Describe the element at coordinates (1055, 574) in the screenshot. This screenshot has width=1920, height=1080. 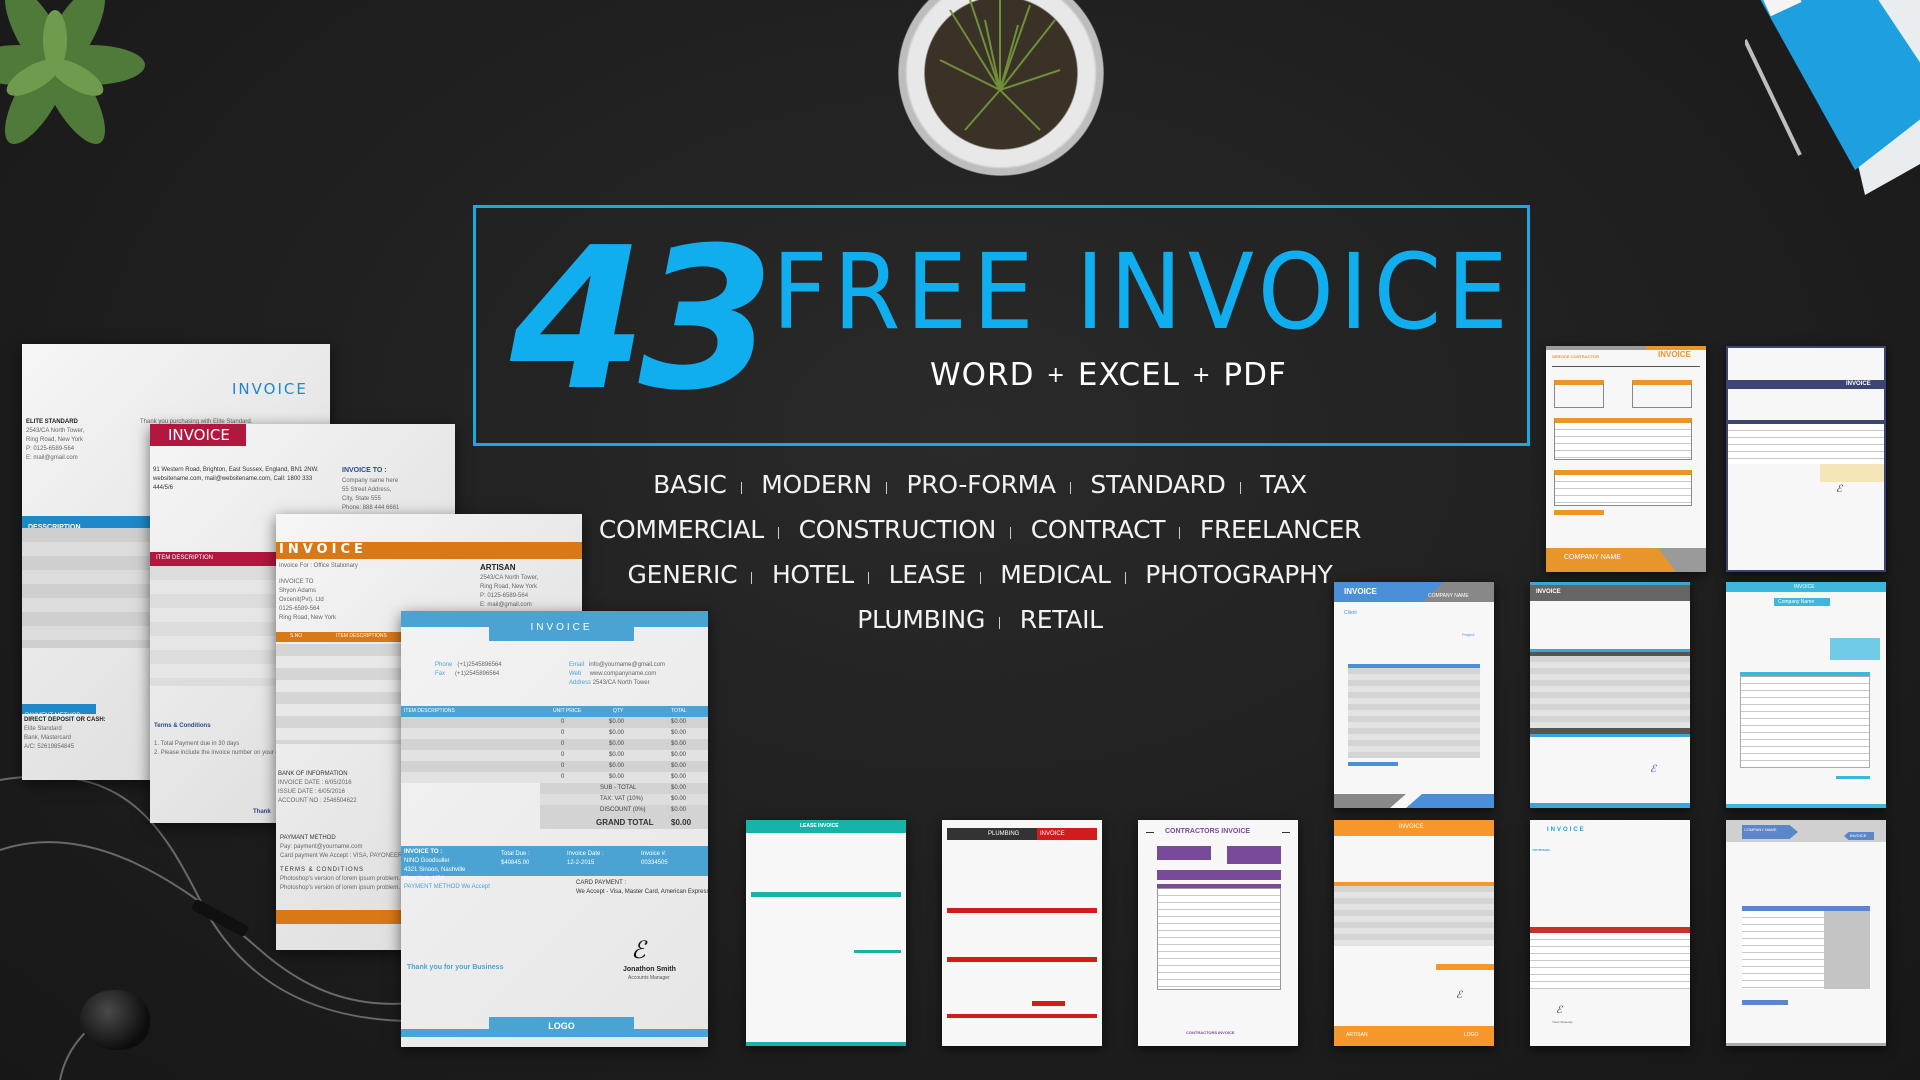
I see `category-medical: MEDICAL` at that location.